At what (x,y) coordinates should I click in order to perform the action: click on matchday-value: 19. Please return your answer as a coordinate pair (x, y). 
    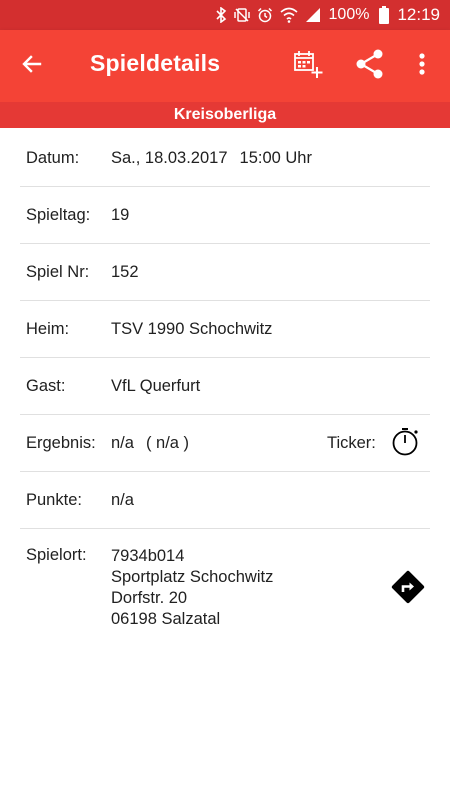
    Looking at the image, I should click on (120, 214).